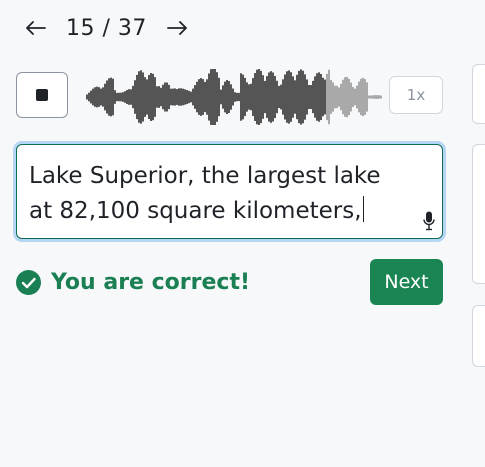 Image resolution: width=485 pixels, height=467 pixels. What do you see at coordinates (416, 95) in the screenshot?
I see `playback-speed-button: 1x` at bounding box center [416, 95].